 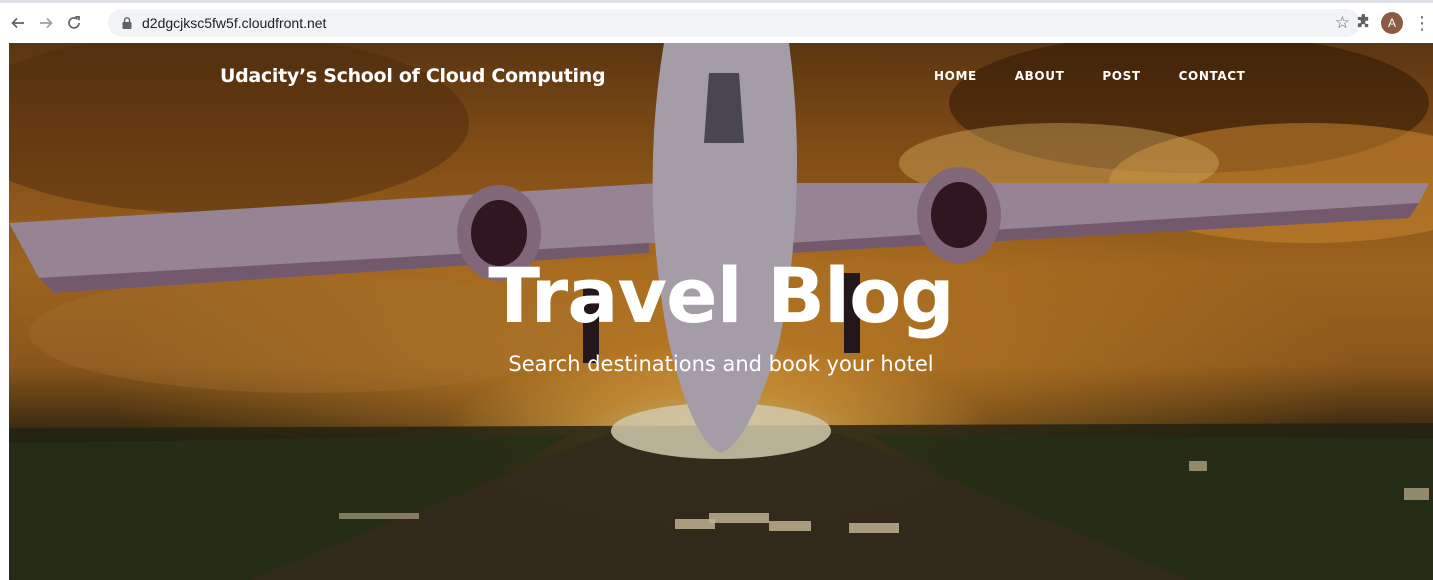 What do you see at coordinates (1422, 23) in the screenshot?
I see `menu-dots-icon: ⋮` at bounding box center [1422, 23].